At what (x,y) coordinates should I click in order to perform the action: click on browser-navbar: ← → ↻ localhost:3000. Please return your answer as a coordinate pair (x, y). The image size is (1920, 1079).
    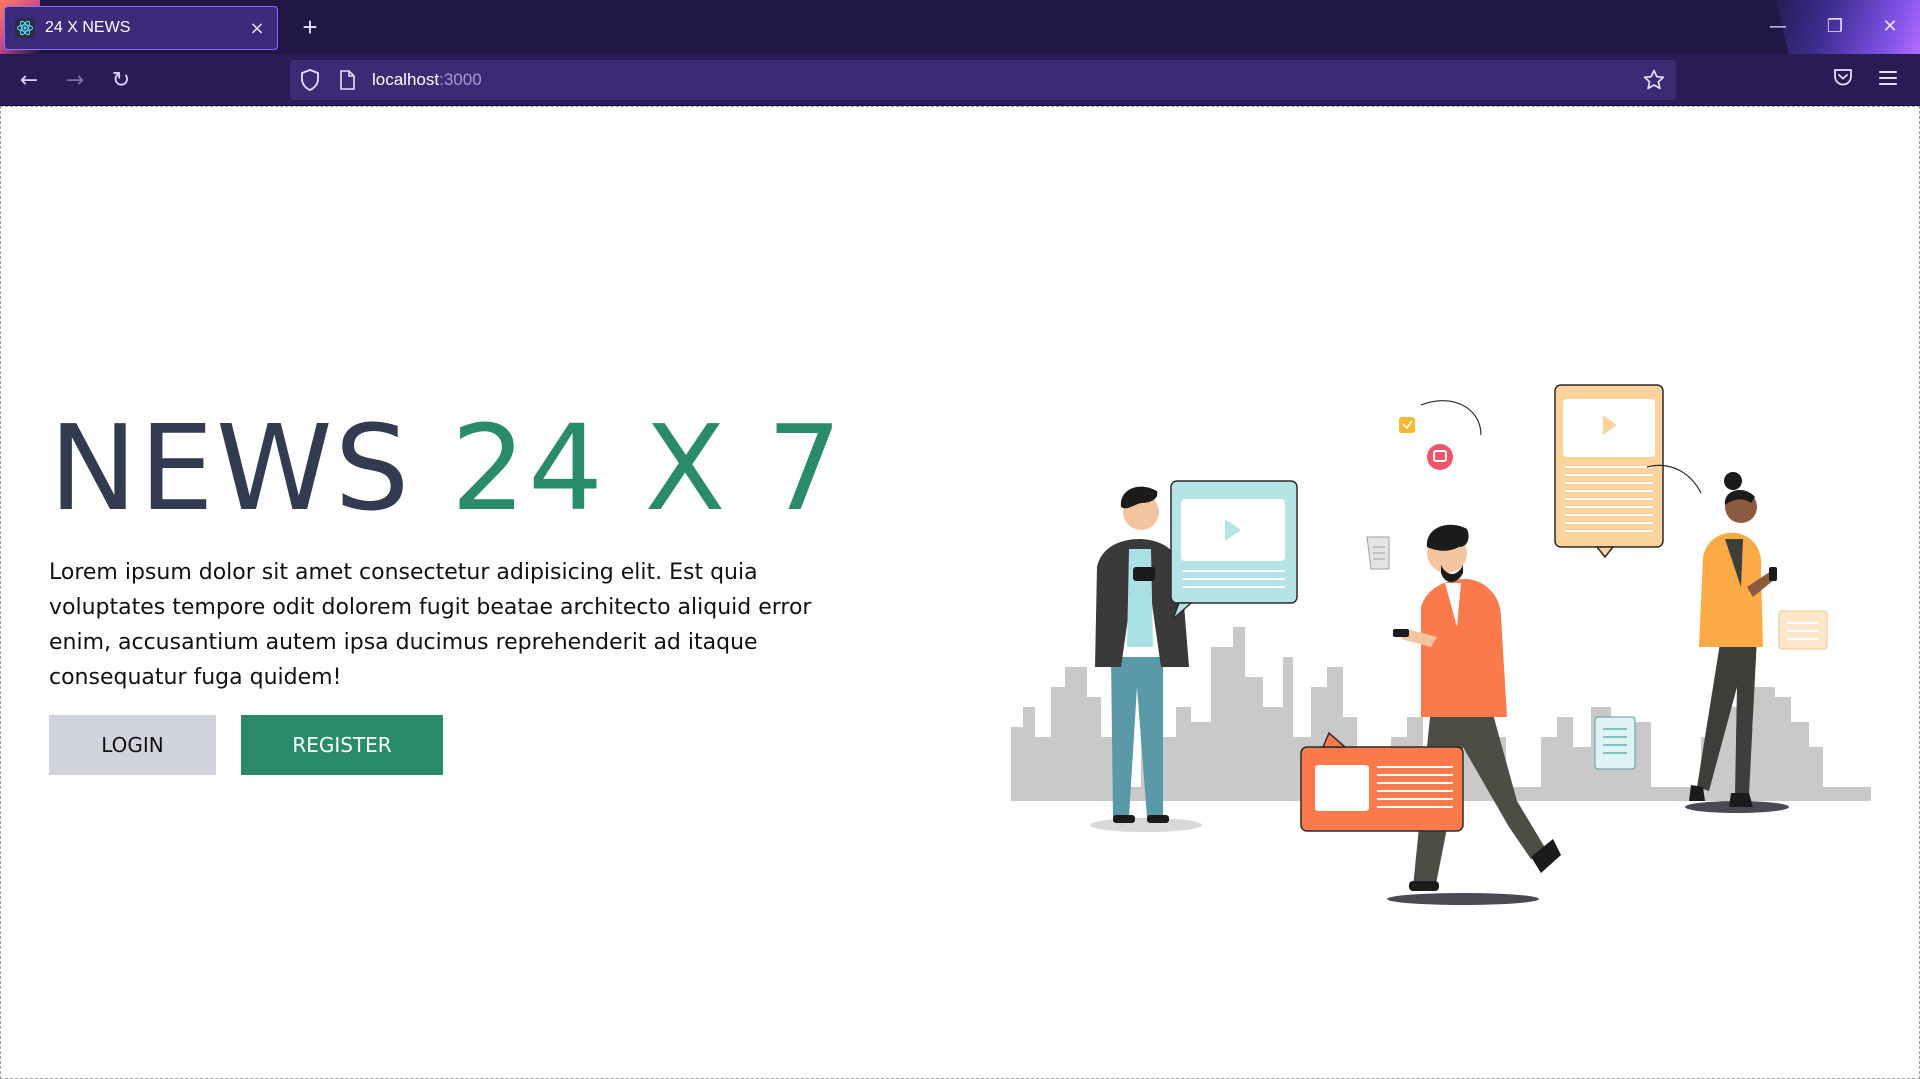
    Looking at the image, I should click on (960, 80).